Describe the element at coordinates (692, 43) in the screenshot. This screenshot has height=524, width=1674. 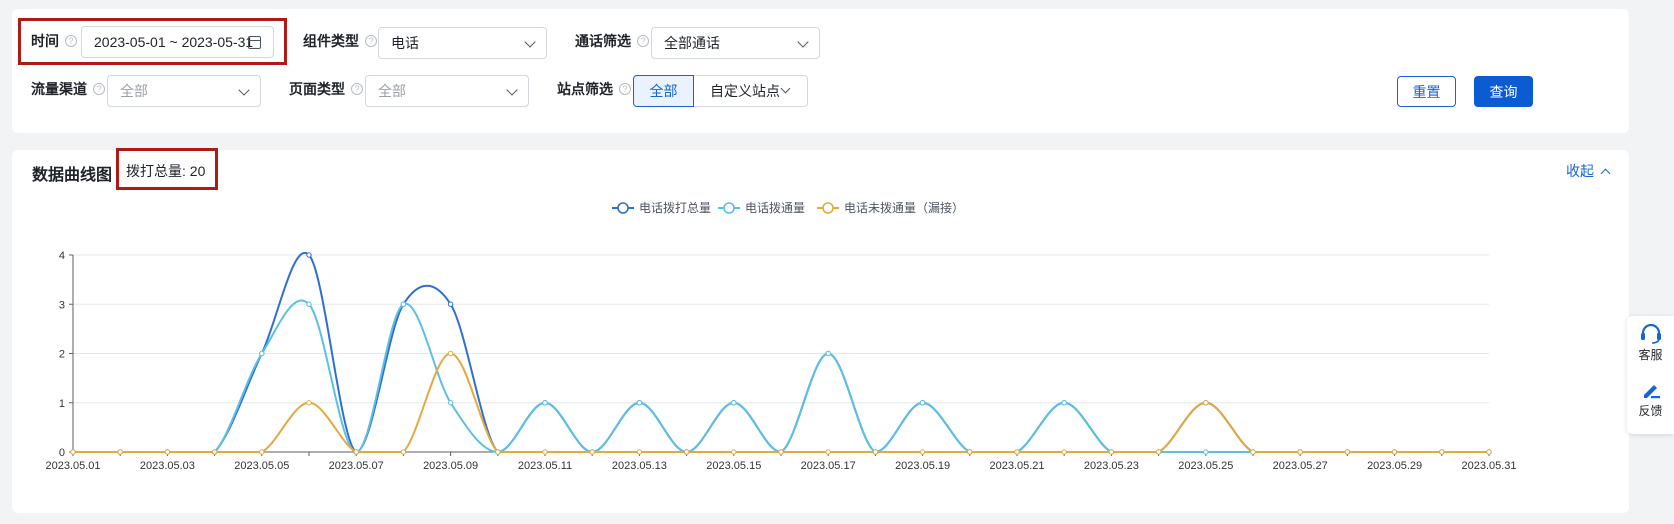
I see `call-filter-value: 全部通话` at that location.